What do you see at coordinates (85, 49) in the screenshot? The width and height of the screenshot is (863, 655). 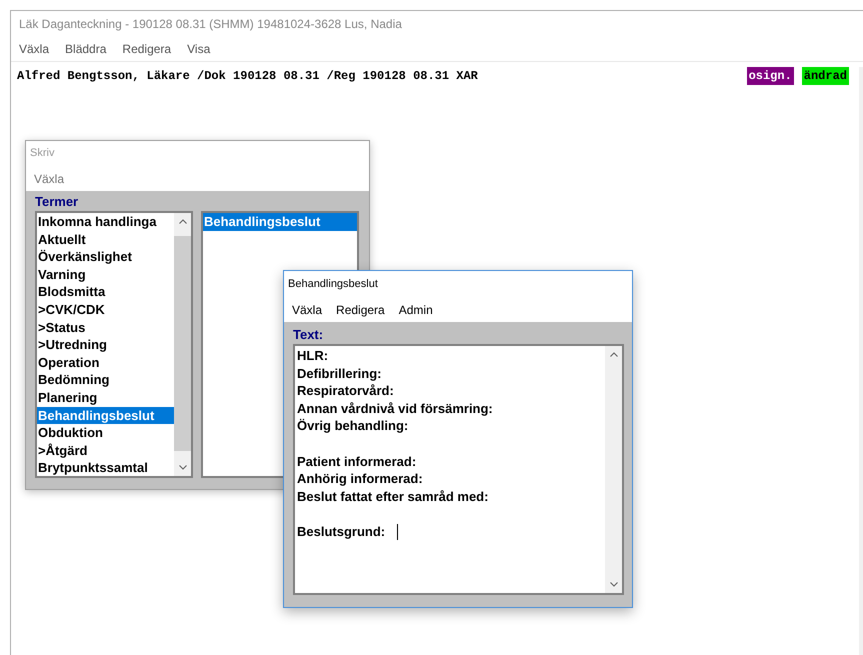 I see `menu-item: Bläddra` at bounding box center [85, 49].